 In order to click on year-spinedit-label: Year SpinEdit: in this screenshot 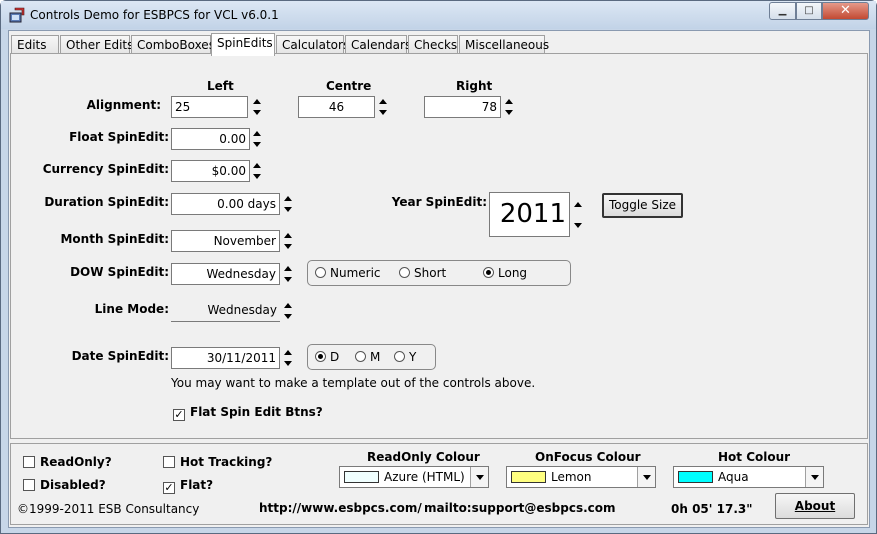, I will do `click(439, 202)`.